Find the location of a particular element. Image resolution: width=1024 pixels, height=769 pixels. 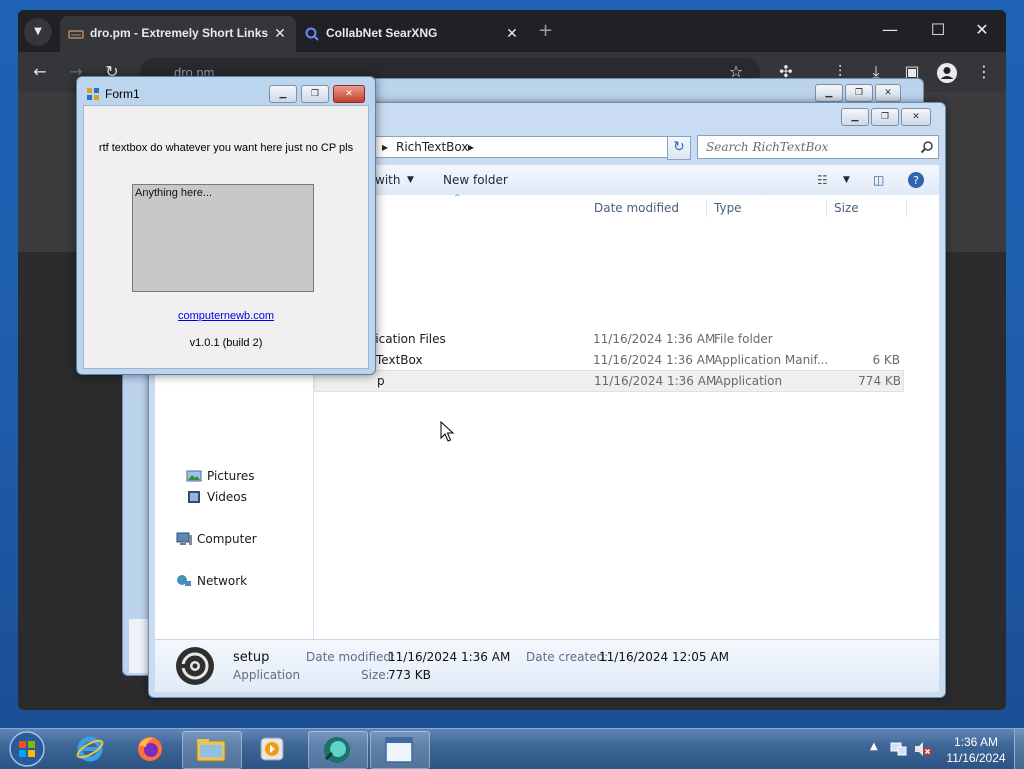

preview-pane-icon: ◫ is located at coordinates (878, 180).